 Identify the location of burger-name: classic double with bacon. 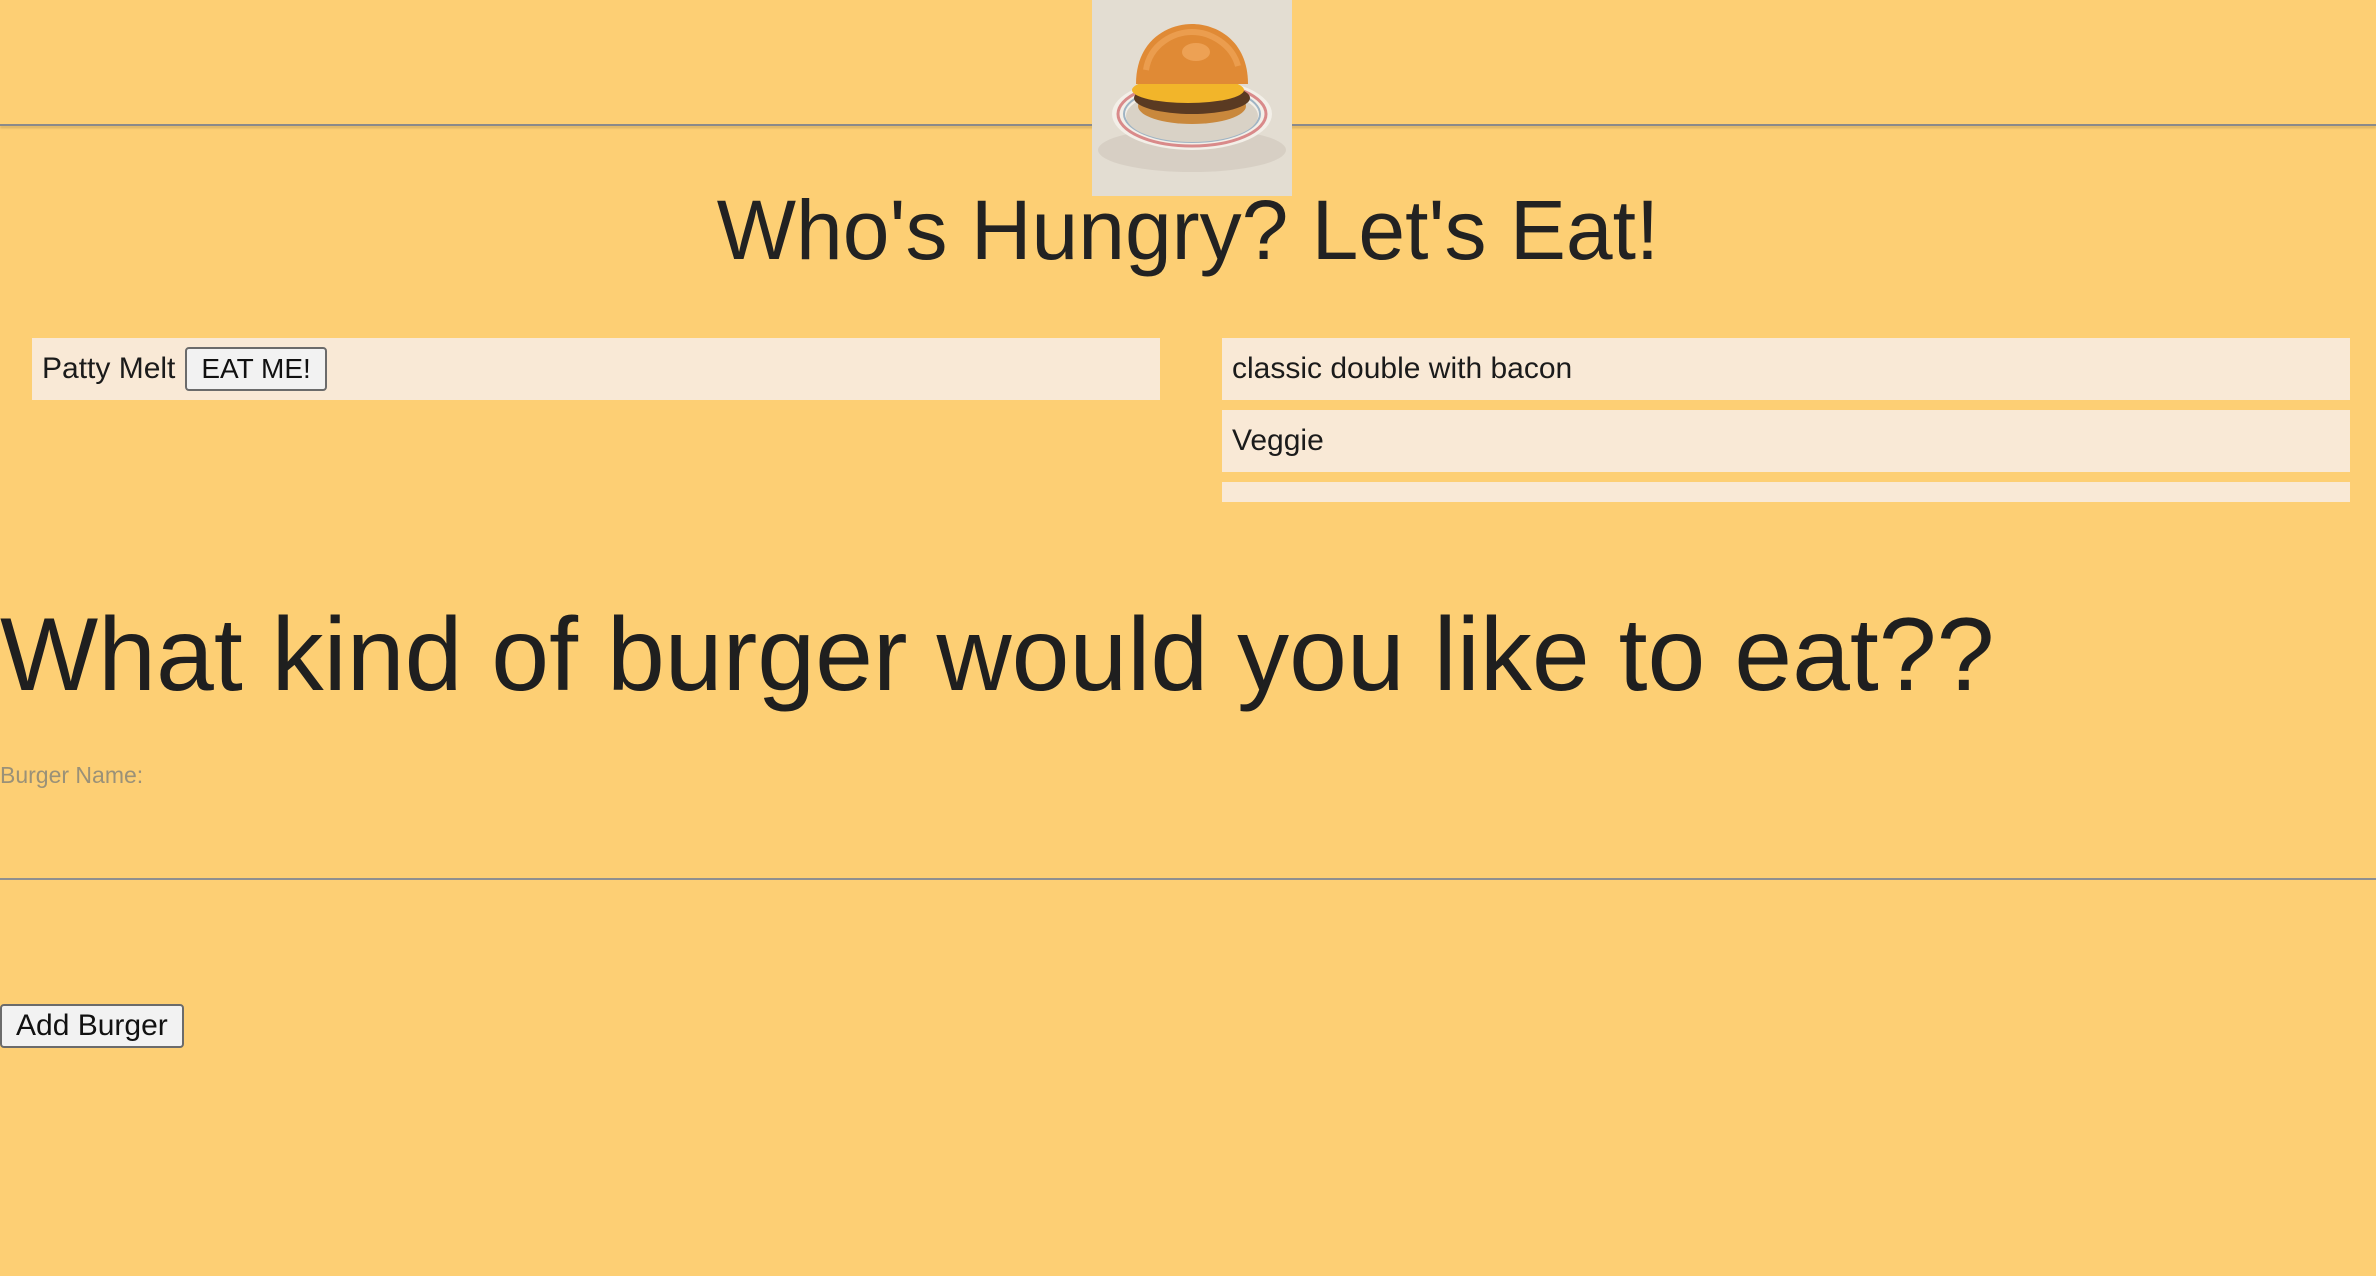
(1402, 368).